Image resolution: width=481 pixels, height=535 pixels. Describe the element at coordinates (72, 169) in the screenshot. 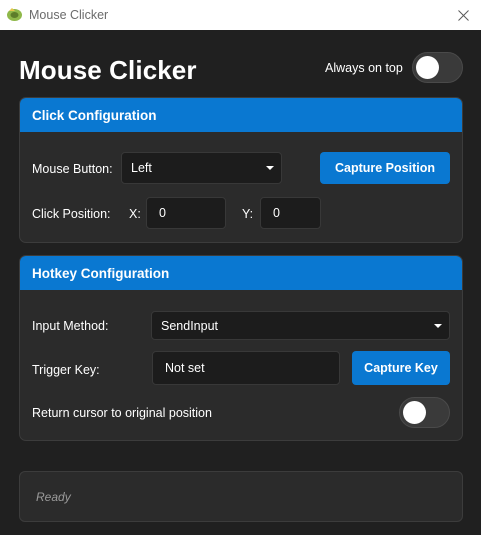

I see `mouse-button-label: Mouse Button:` at that location.